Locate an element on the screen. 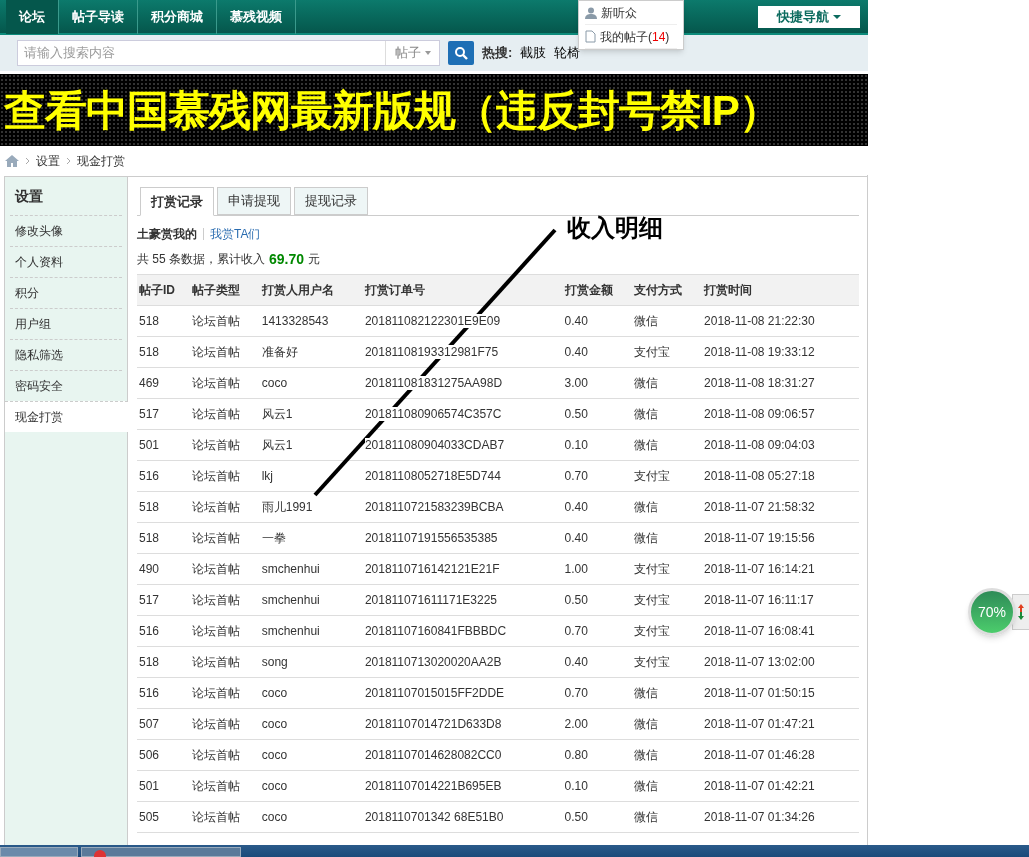  table-cell: 2018-11-07 01:50:15 is located at coordinates (759, 693).